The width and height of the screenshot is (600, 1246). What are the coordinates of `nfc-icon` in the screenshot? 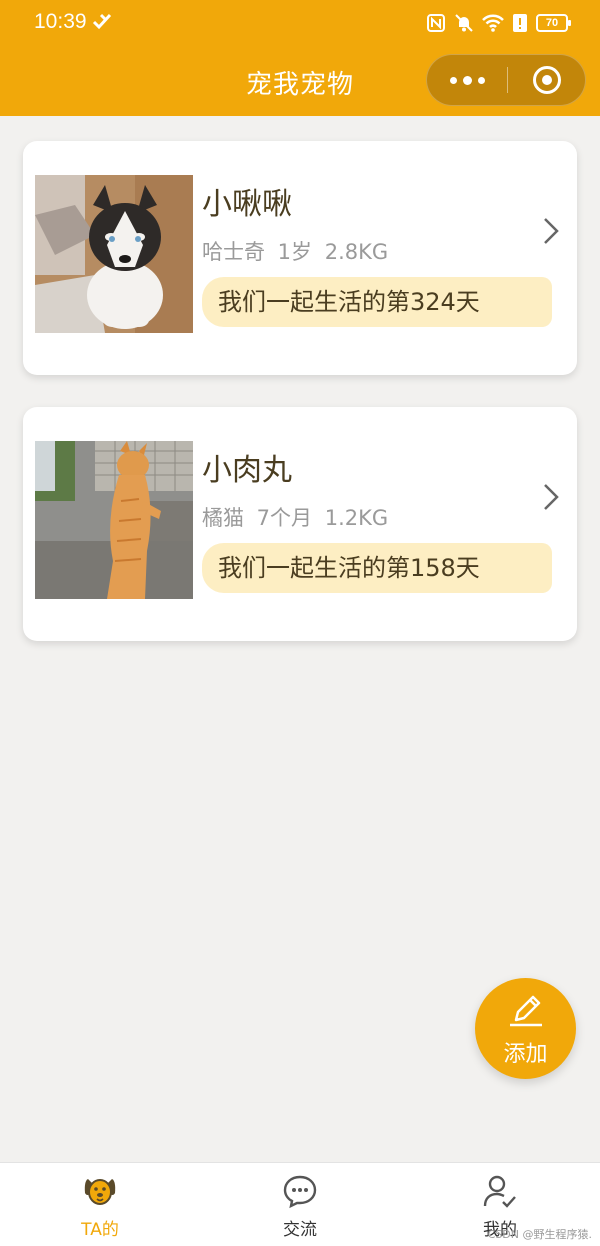 It's located at (436, 23).